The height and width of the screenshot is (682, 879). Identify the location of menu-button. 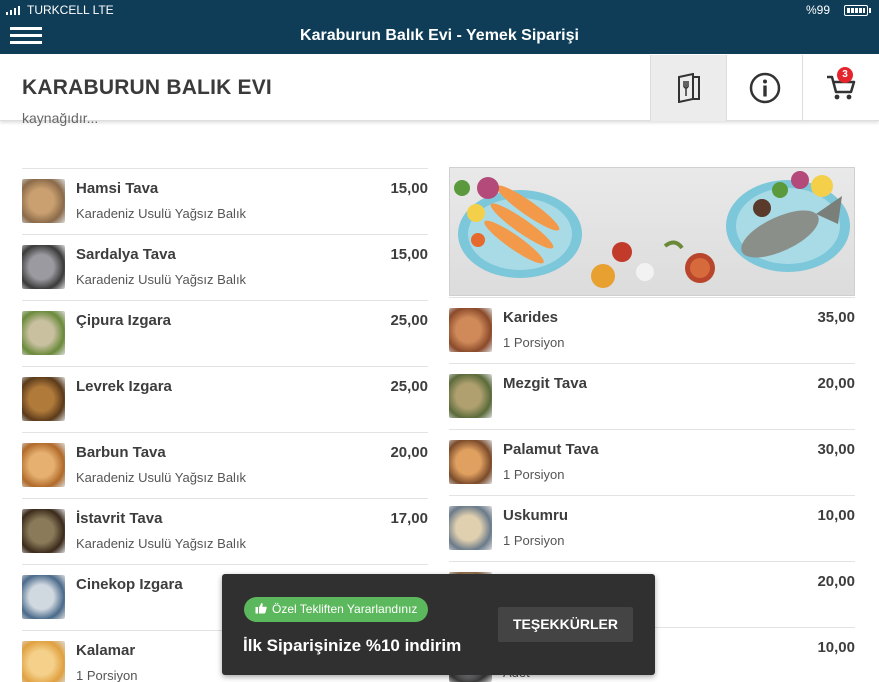
(688, 88).